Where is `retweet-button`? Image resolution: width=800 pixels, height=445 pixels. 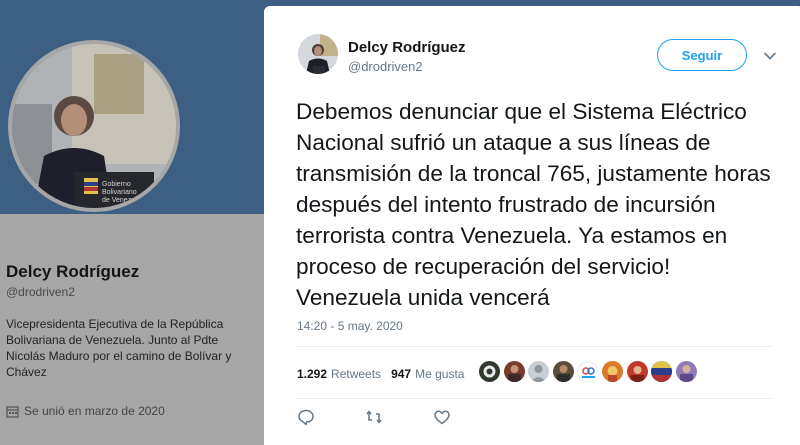
retweet-button is located at coordinates (375, 418).